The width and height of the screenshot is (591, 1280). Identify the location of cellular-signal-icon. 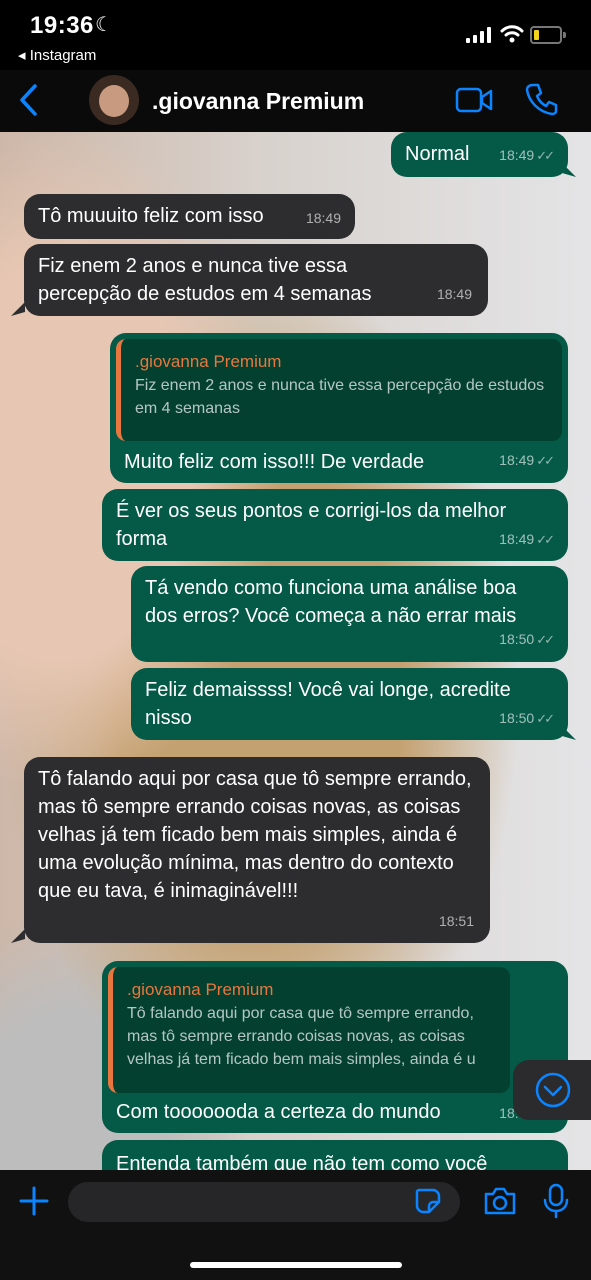
(478, 35).